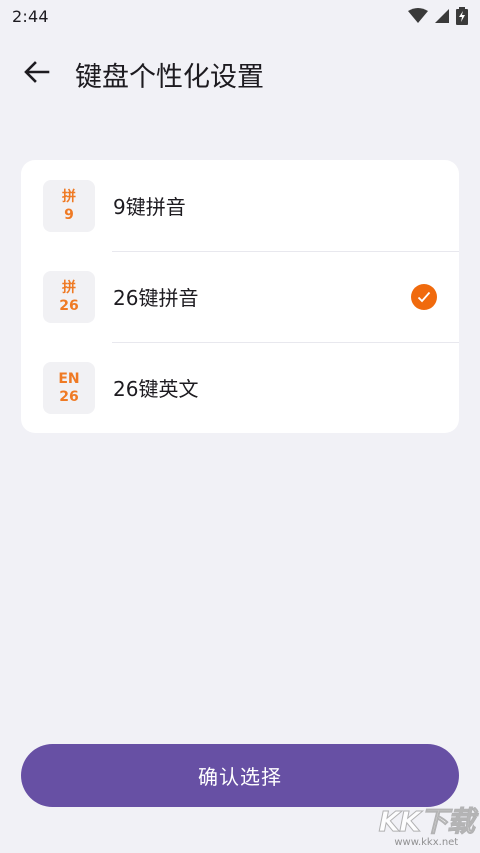  I want to click on option-badge: 拼 9, so click(69, 205).